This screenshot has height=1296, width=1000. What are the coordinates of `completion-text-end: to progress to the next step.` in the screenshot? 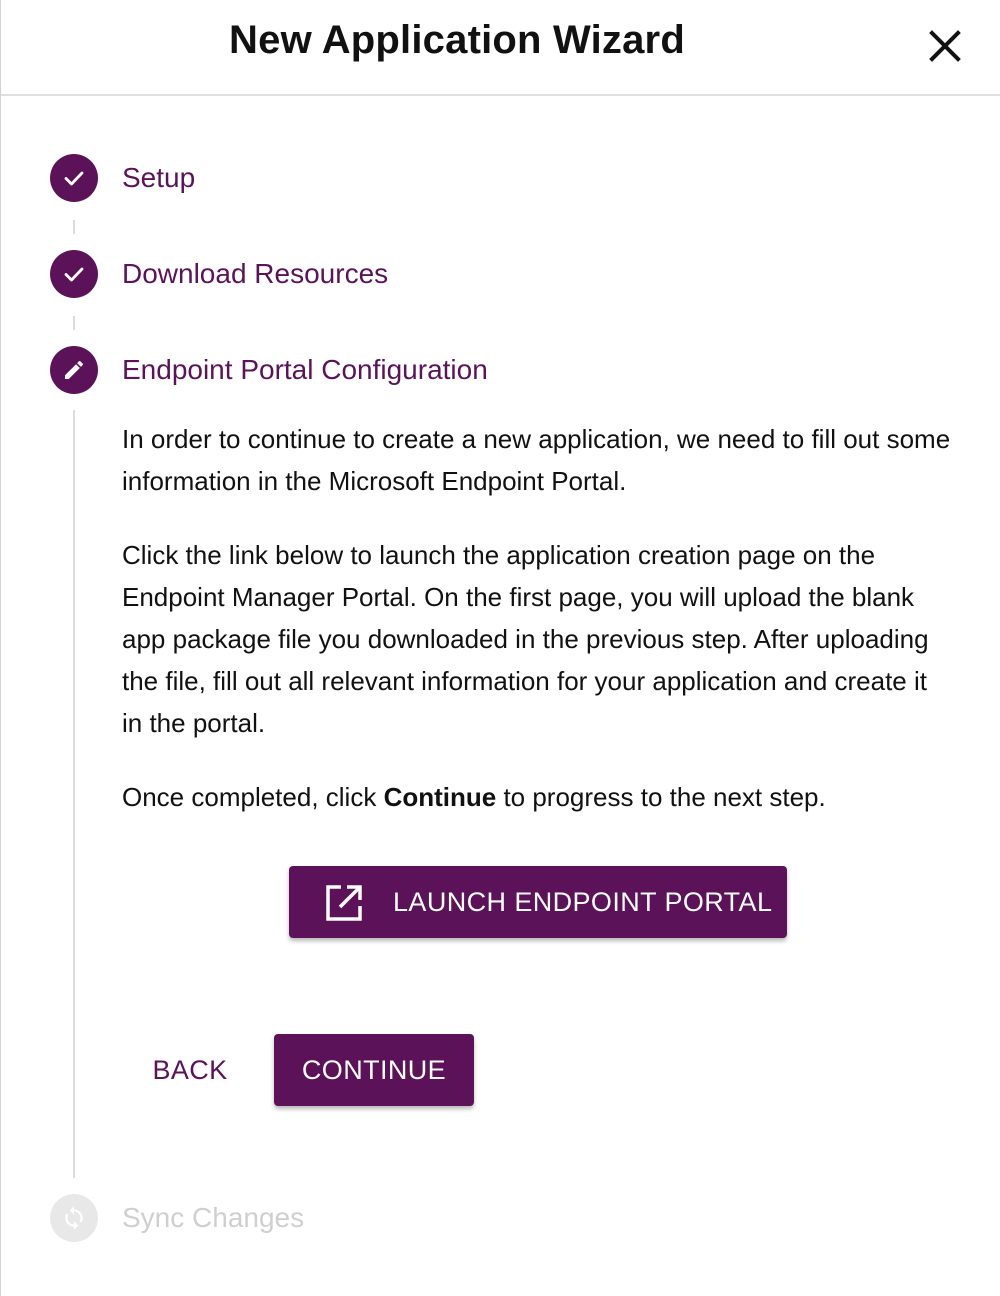 It's located at (661, 797).